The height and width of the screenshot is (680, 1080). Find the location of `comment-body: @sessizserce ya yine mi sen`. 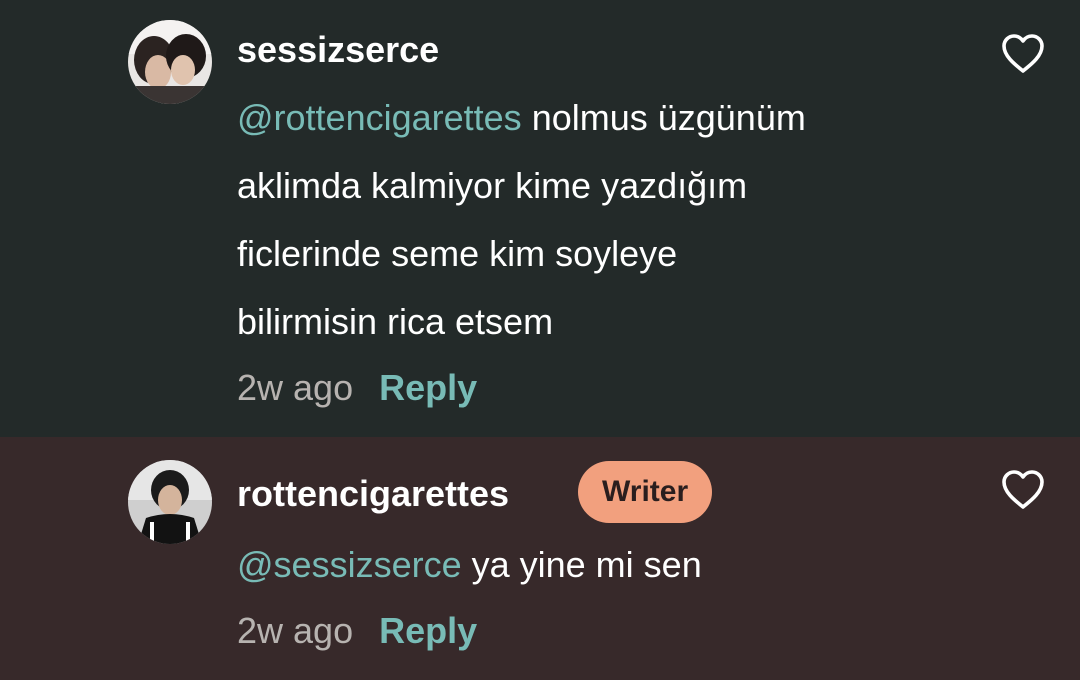

comment-body: @sessizserce ya yine mi sen is located at coordinates (587, 565).